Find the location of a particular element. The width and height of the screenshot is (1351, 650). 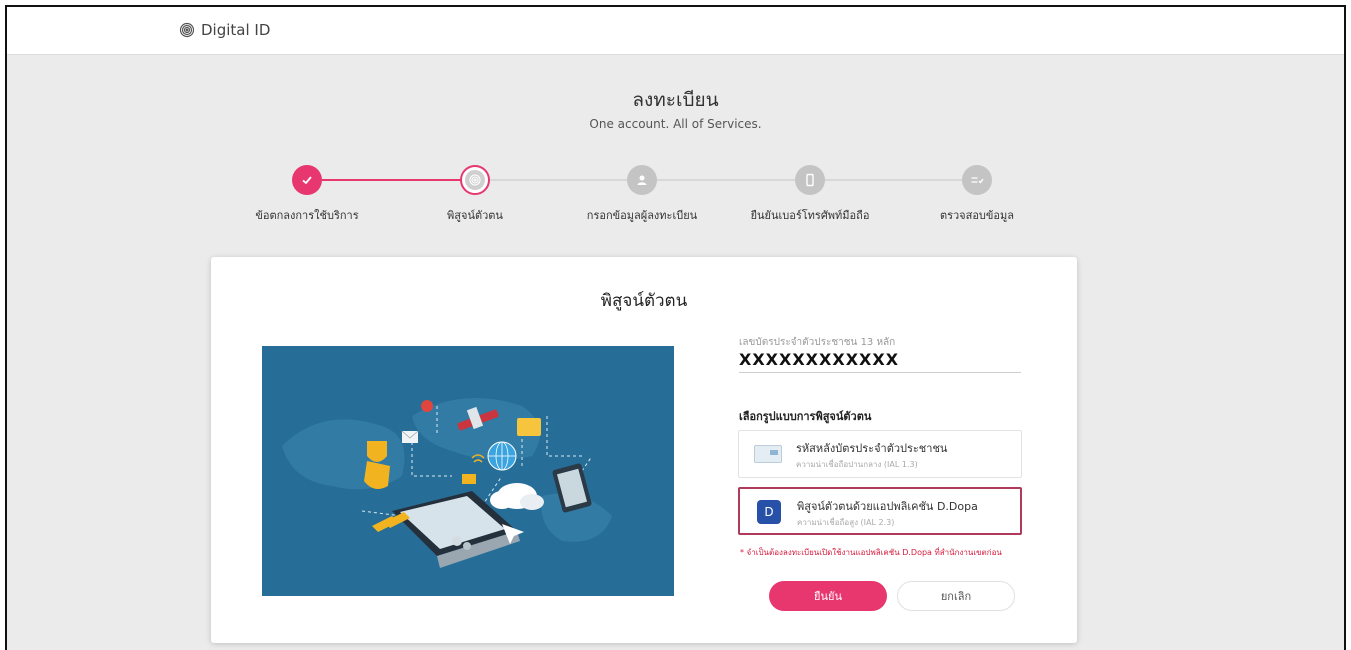

id-number-label: เลขบัตรประจำตัวประชาชน 13 หลัก is located at coordinates (817, 342).